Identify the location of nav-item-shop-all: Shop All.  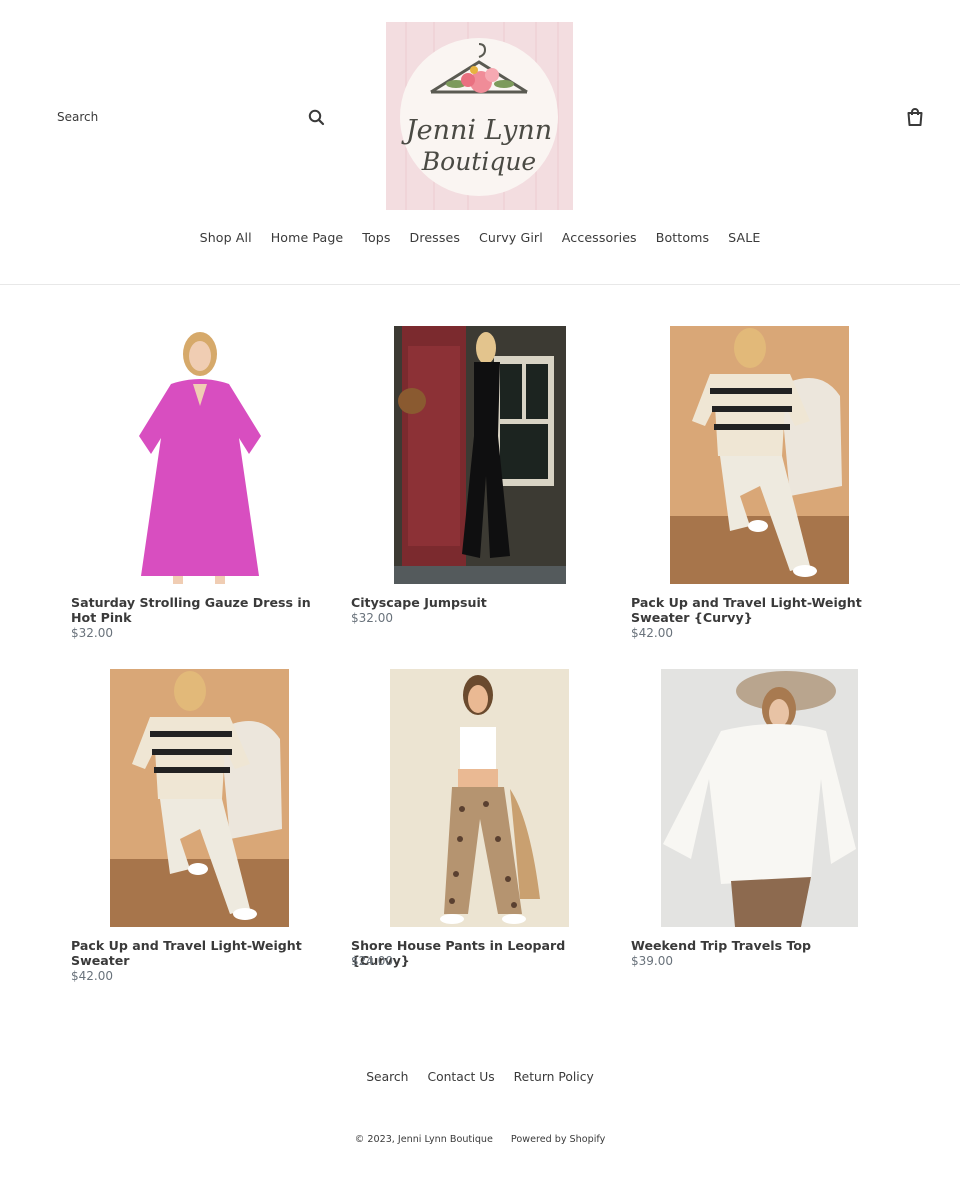
(225, 237).